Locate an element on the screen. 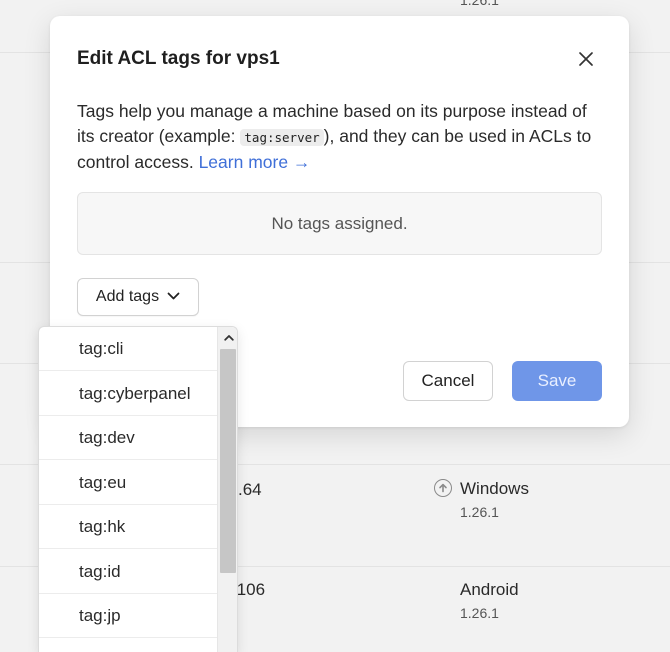 The width and height of the screenshot is (670, 652). scroll-up-button is located at coordinates (227, 337).